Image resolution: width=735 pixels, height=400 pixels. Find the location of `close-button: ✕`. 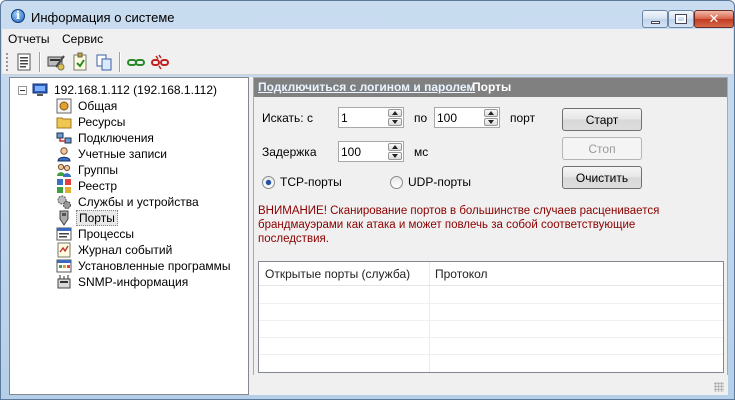

close-button: ✕ is located at coordinates (714, 19).